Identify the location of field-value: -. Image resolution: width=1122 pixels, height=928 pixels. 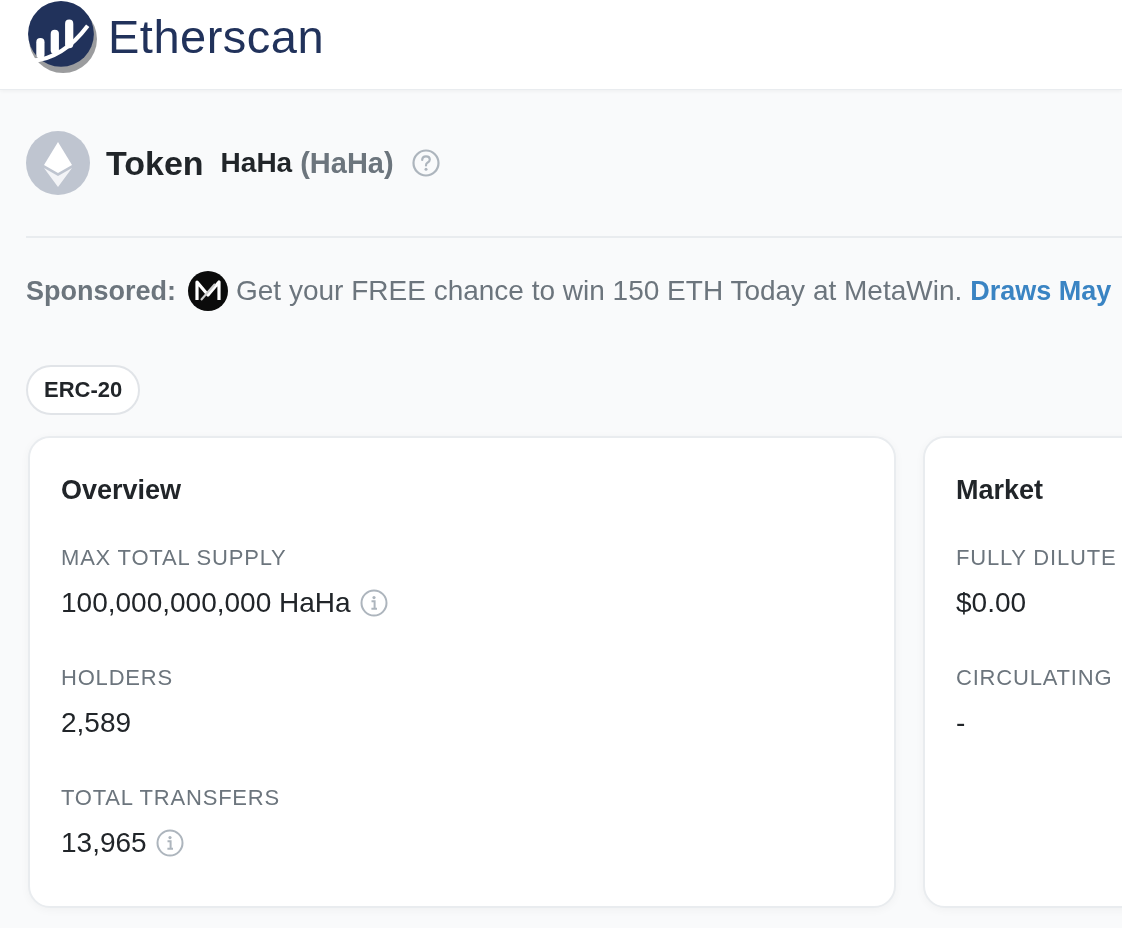
(961, 723).